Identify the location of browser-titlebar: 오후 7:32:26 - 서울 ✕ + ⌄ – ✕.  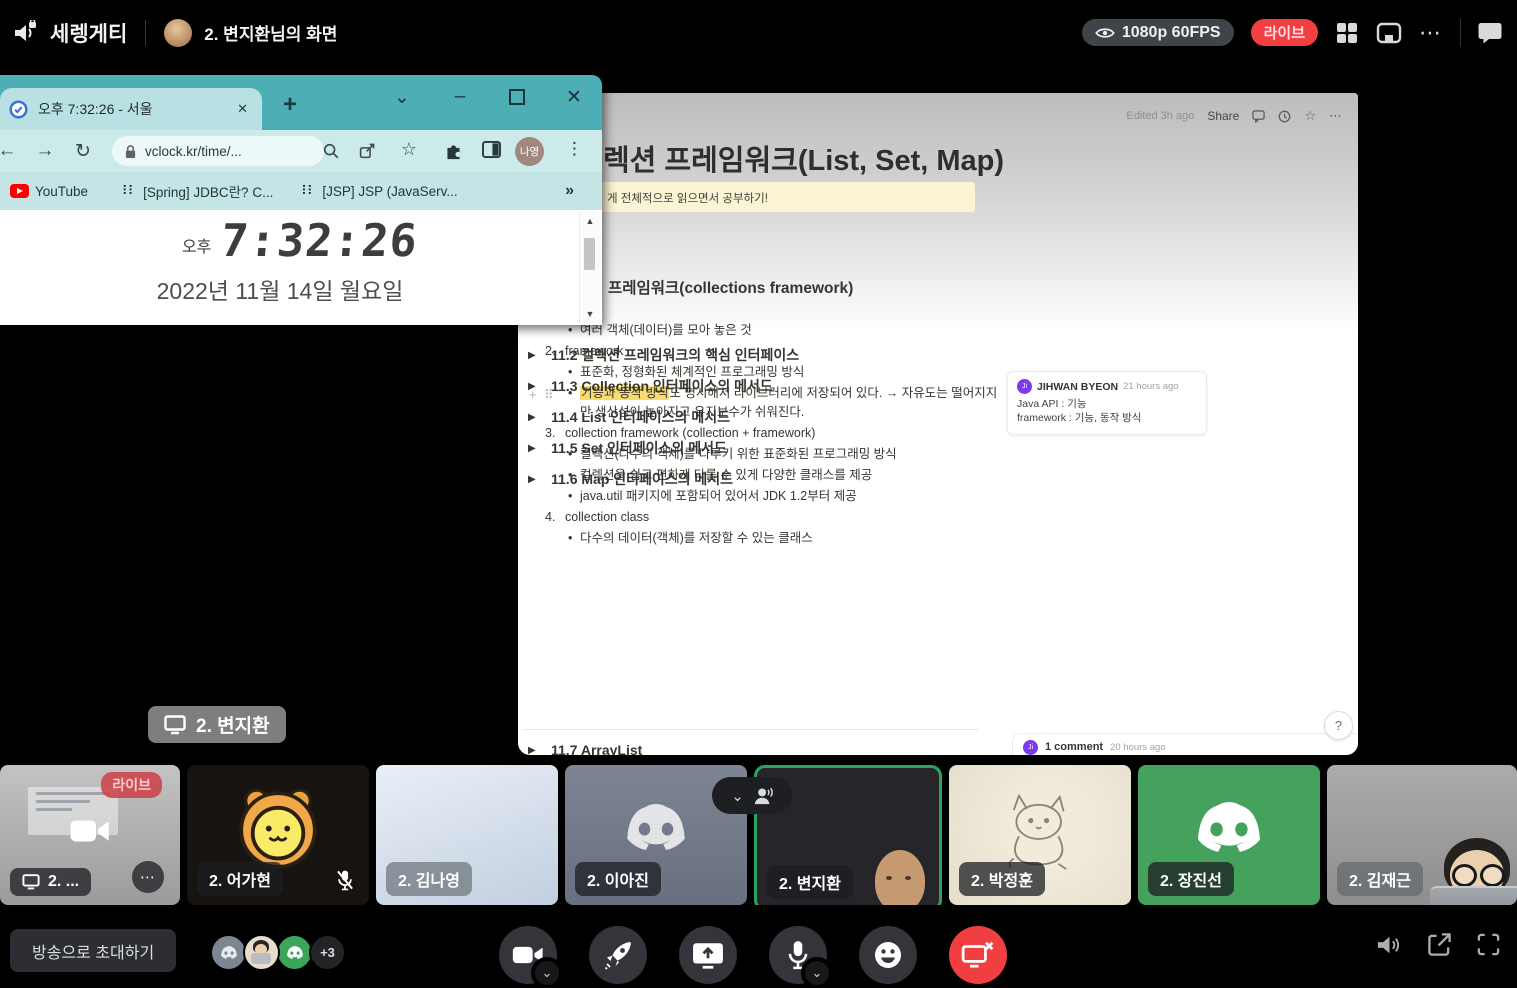
(301, 102).